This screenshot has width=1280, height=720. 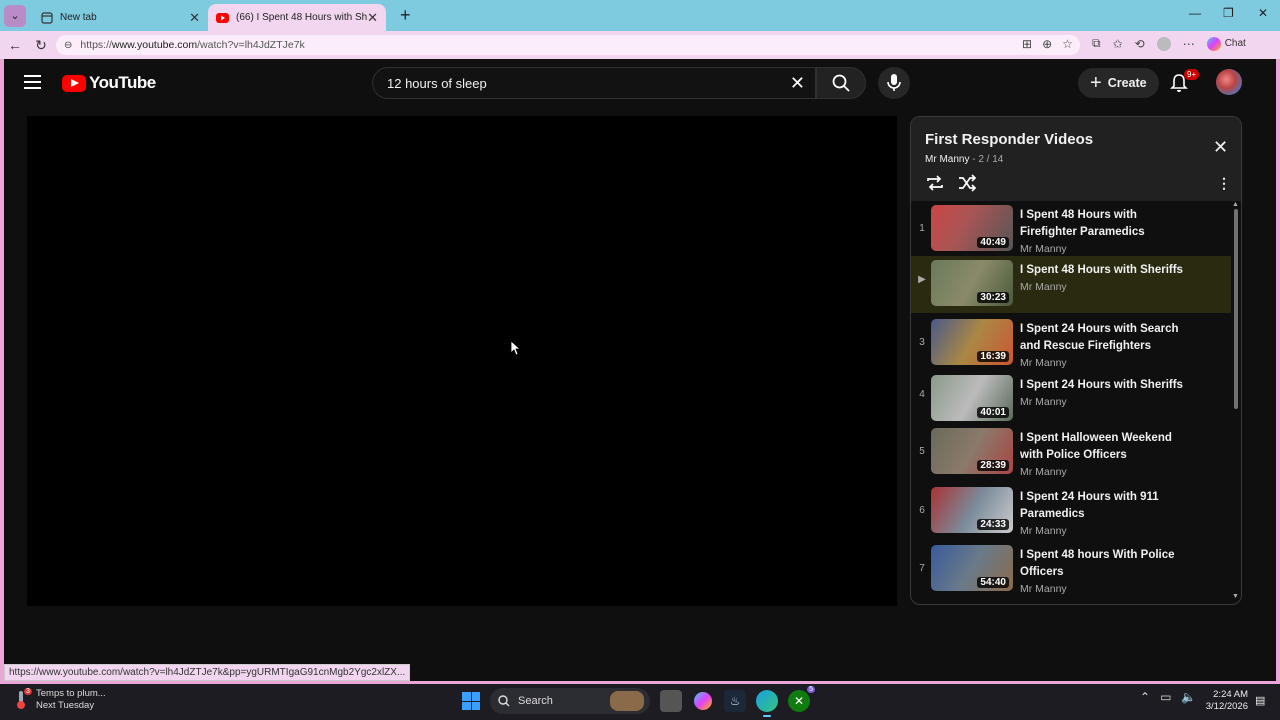 I want to click on create-button: + Create, so click(x=1118, y=83).